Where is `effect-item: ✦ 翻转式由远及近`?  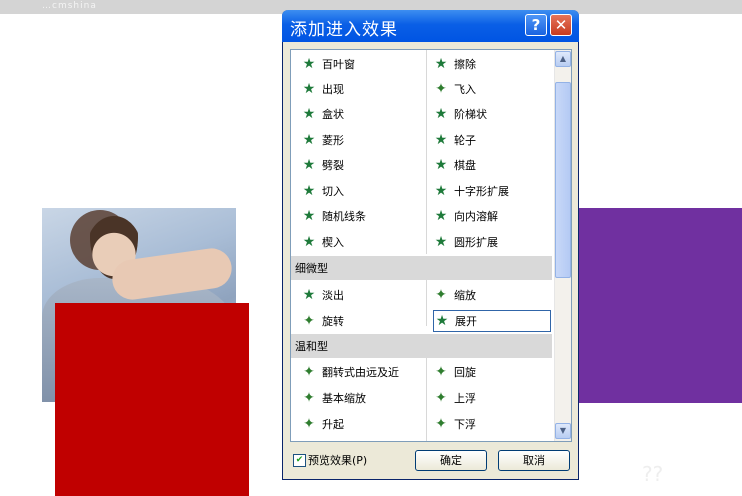
effect-item: ✦ 翻转式由远及近 is located at coordinates (358, 372).